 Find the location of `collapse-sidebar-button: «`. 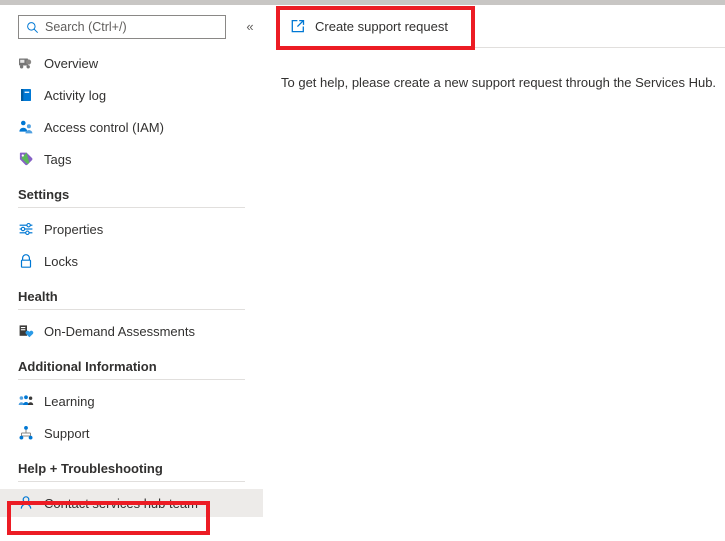

collapse-sidebar-button: « is located at coordinates (250, 27).